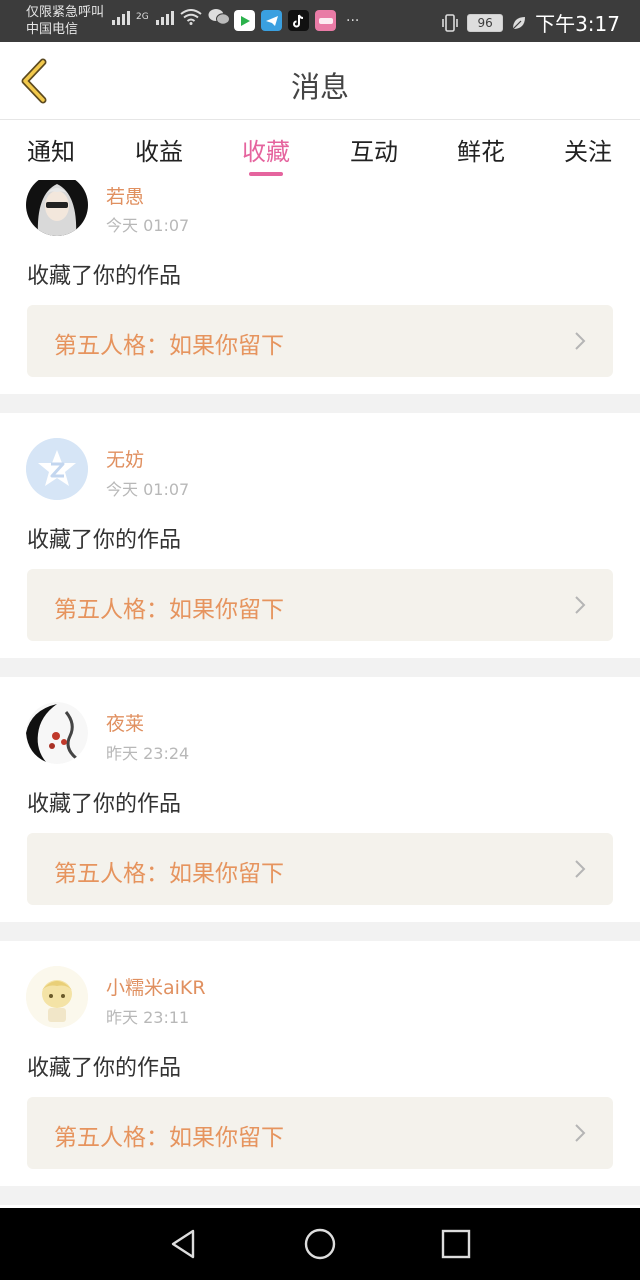  Describe the element at coordinates (588, 149) in the screenshot. I see `tab-following: 关注` at that location.